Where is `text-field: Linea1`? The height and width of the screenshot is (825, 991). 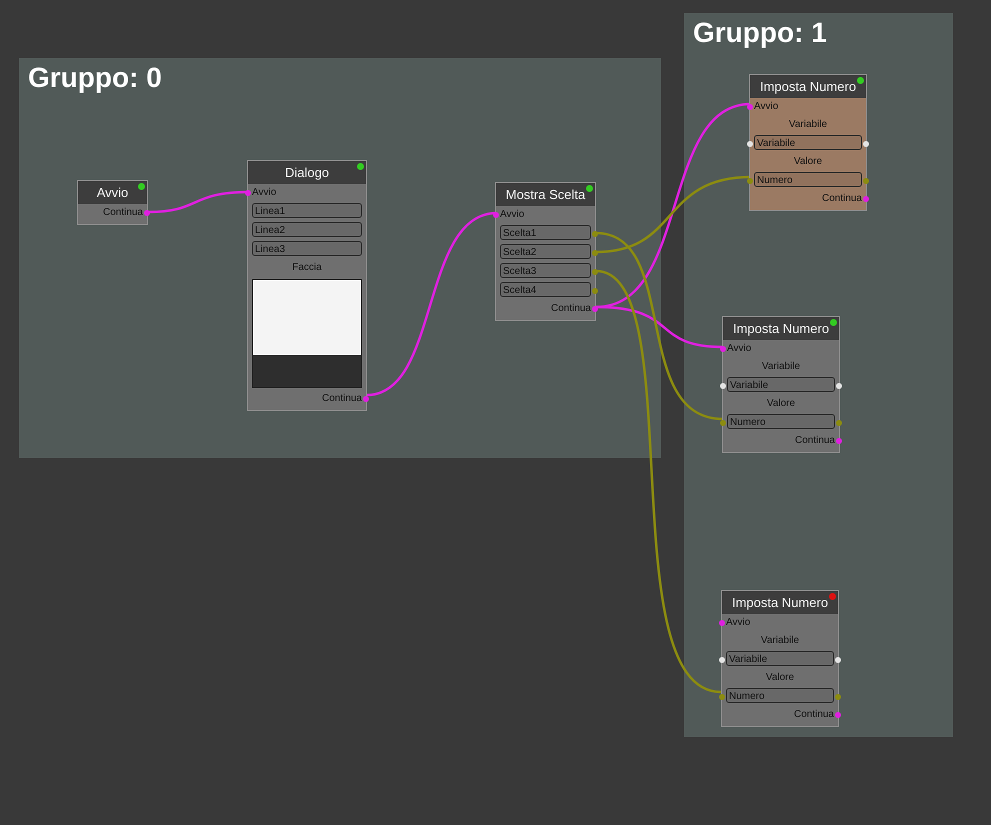
text-field: Linea1 is located at coordinates (307, 210).